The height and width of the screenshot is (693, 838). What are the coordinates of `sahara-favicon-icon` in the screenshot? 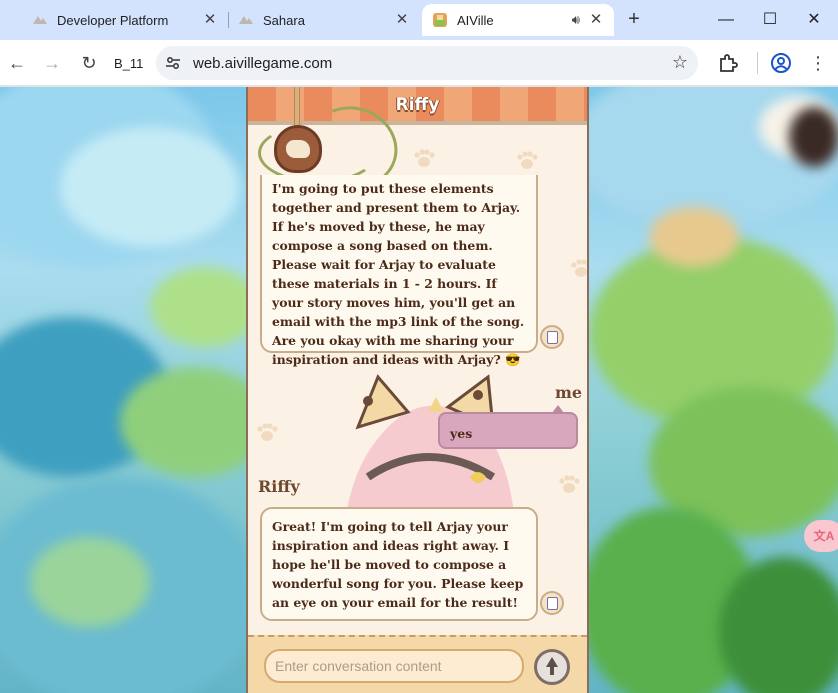 It's located at (246, 20).